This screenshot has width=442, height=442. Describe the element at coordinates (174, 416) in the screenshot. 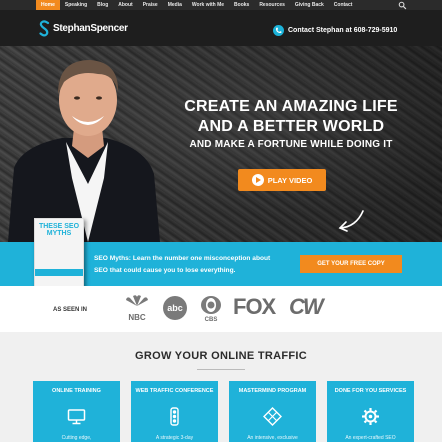

I see `traffic-light-icon` at that location.